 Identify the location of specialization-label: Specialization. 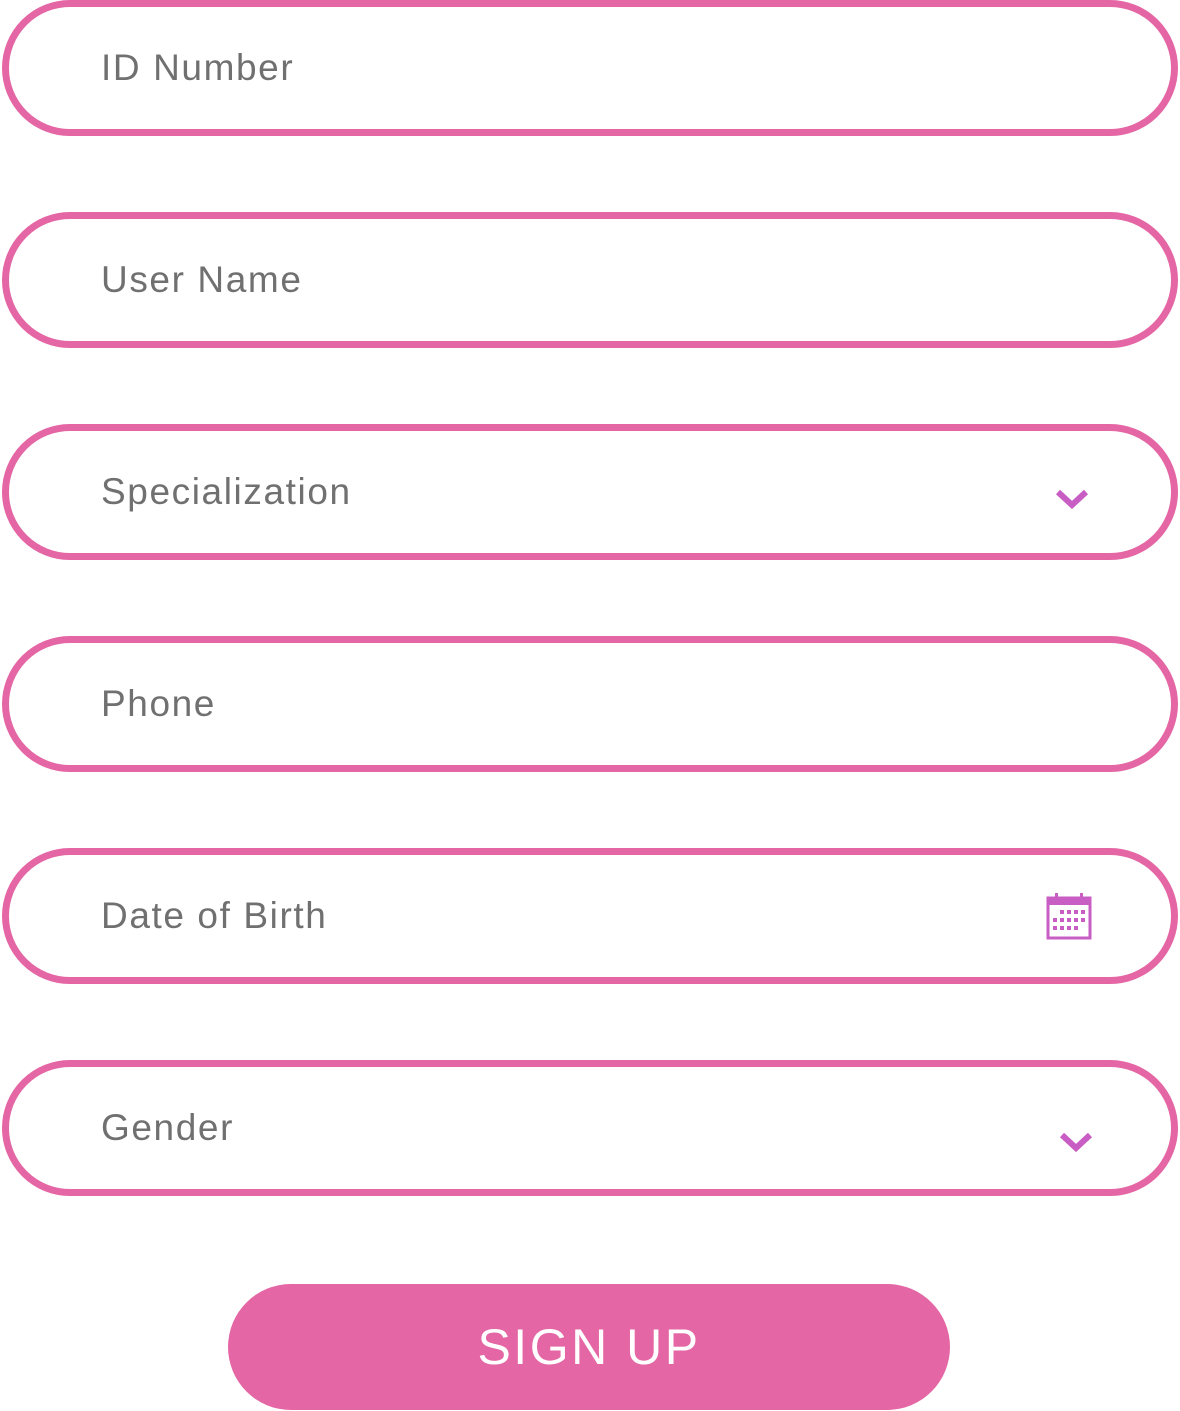
(226, 491).